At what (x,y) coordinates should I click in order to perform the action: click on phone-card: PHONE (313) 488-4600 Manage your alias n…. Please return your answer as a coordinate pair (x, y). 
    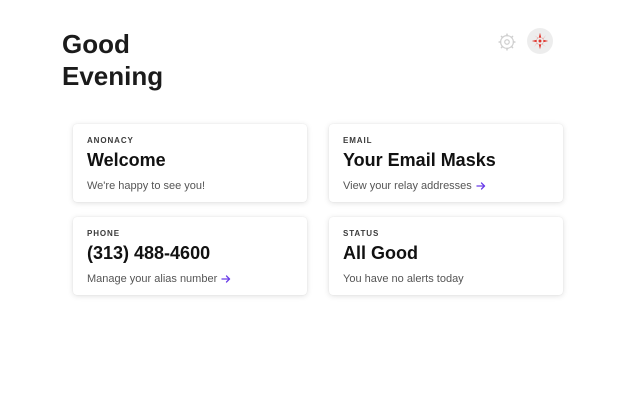
    Looking at the image, I should click on (190, 256).